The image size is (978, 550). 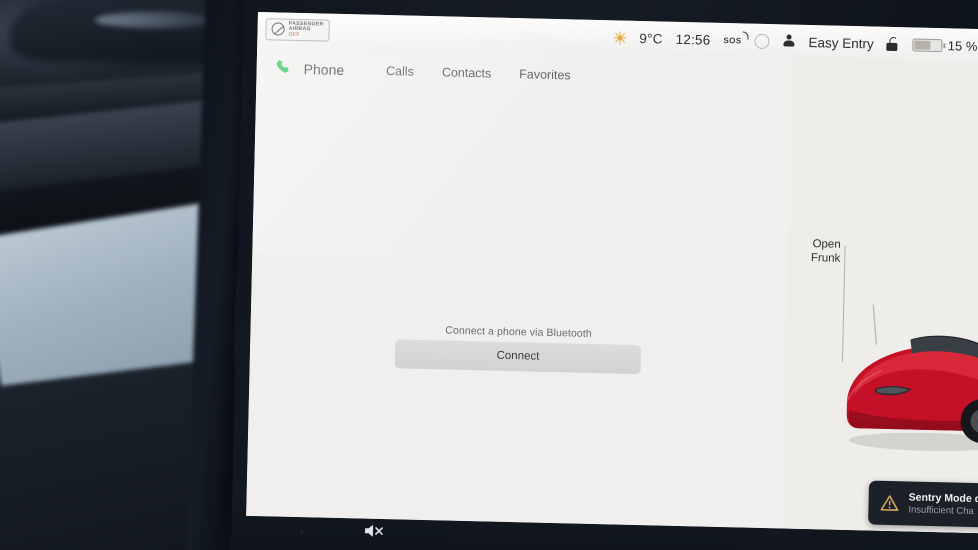 I want to click on phone-tabs: Calls Contacts Favorites, so click(x=478, y=73).